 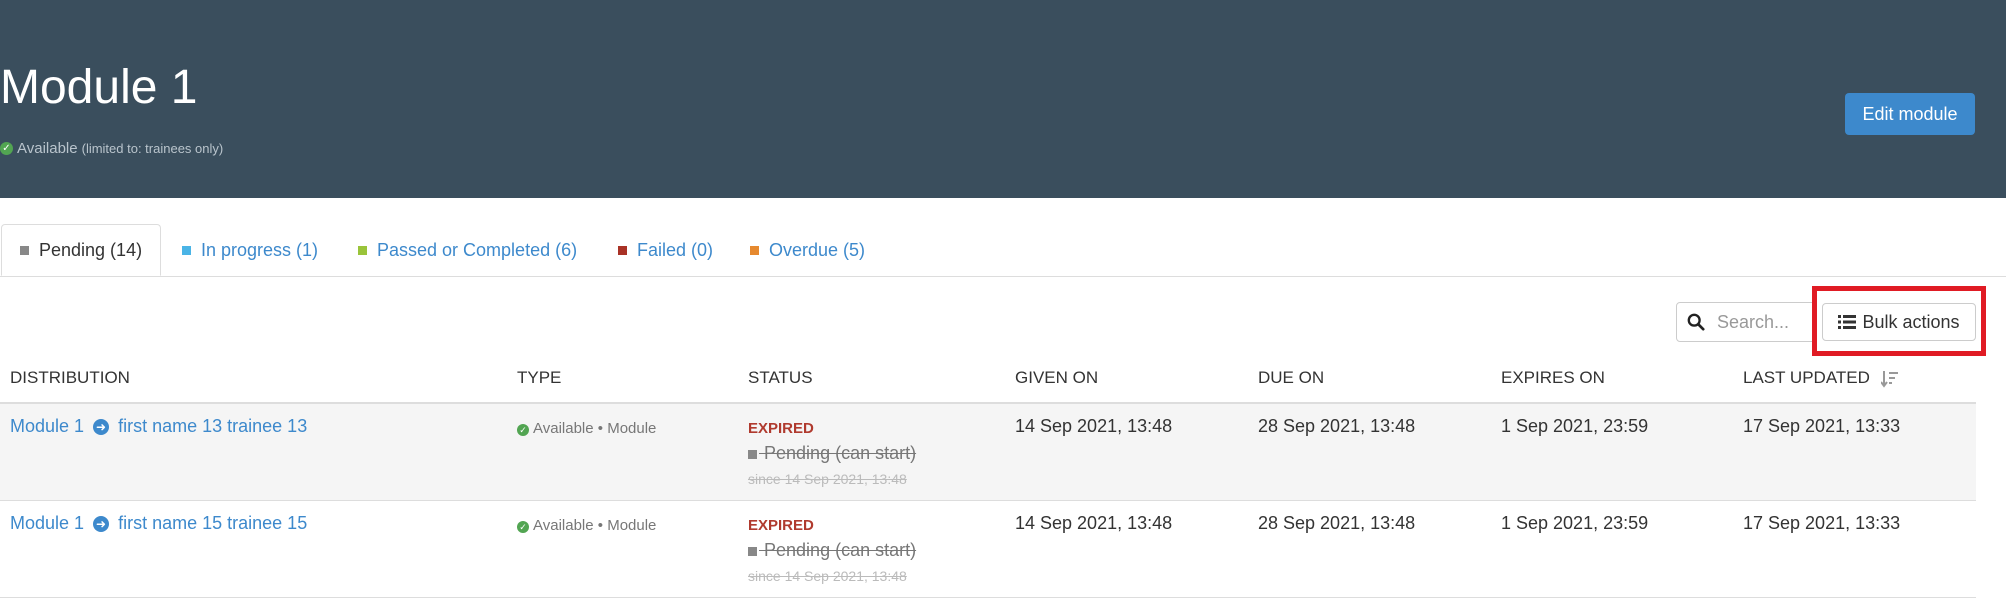 I want to click on edit-module-button: Edit module, so click(x=1910, y=114).